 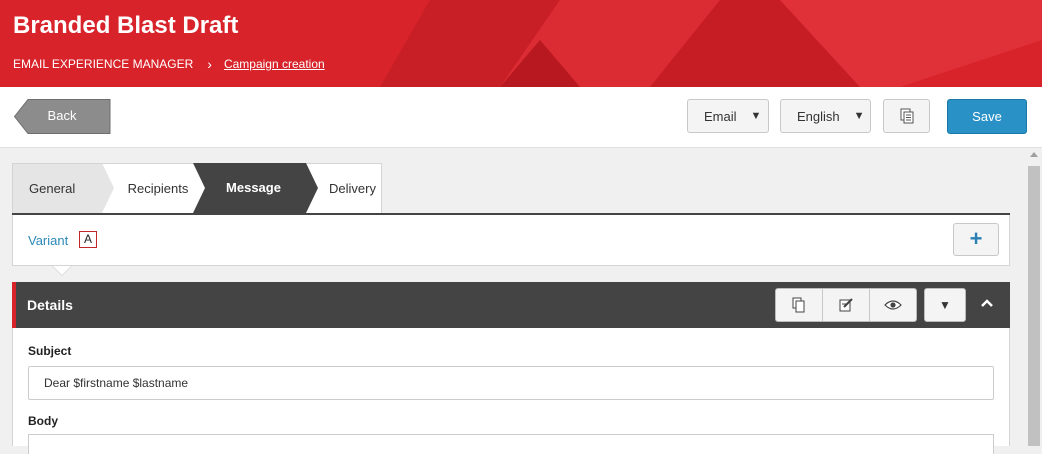 I want to click on body-label: Body, so click(x=43, y=421).